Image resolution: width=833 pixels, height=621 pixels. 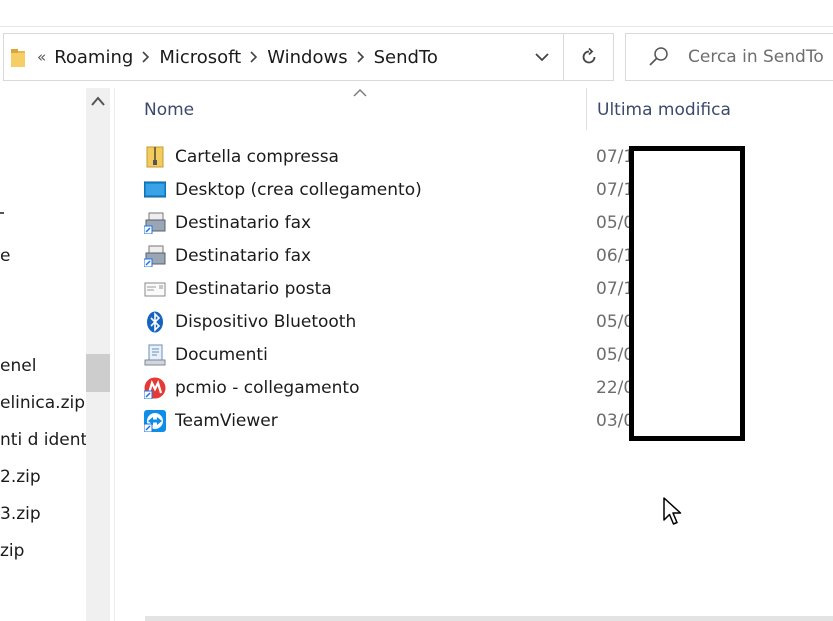 I want to click on search-box, so click(x=729, y=57).